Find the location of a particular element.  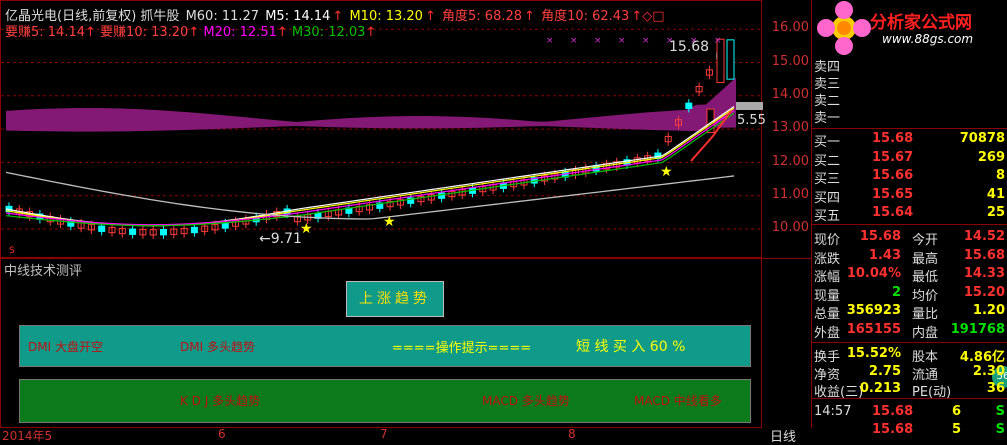

stat-label: 量比 is located at coordinates (925, 314).